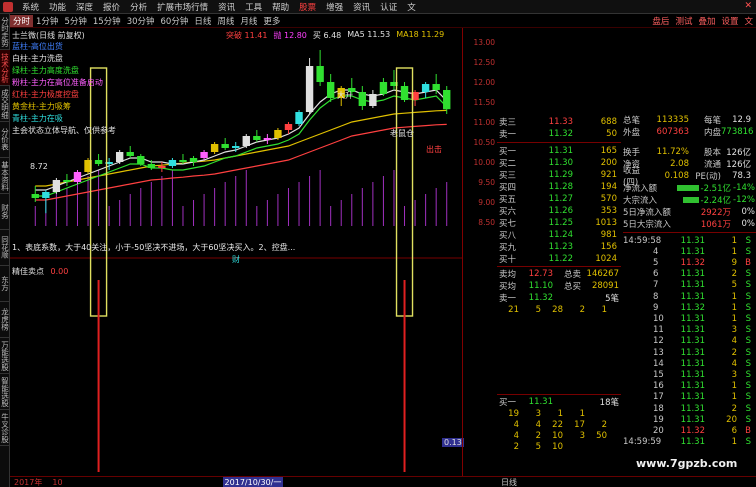  I want to click on tick-price: 11.31, so click(692, 397).